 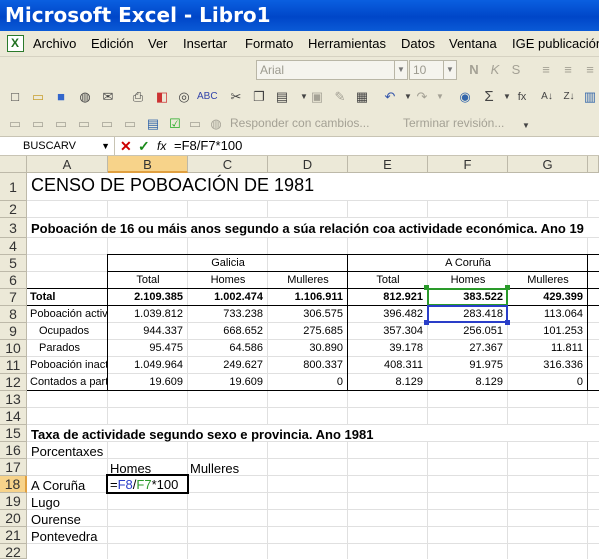 What do you see at coordinates (225, 348) in the screenshot?
I see `table-cell: 64.586` at bounding box center [225, 348].